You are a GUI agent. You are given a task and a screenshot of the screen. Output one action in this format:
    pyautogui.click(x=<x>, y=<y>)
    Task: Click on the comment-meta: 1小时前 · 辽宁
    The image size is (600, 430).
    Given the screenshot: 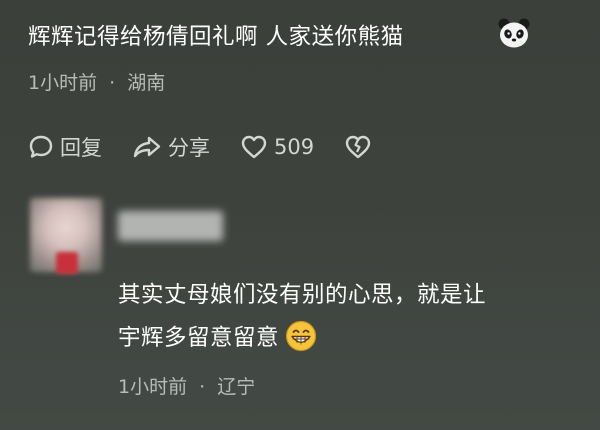 What is the action you would take?
    pyautogui.click(x=186, y=385)
    